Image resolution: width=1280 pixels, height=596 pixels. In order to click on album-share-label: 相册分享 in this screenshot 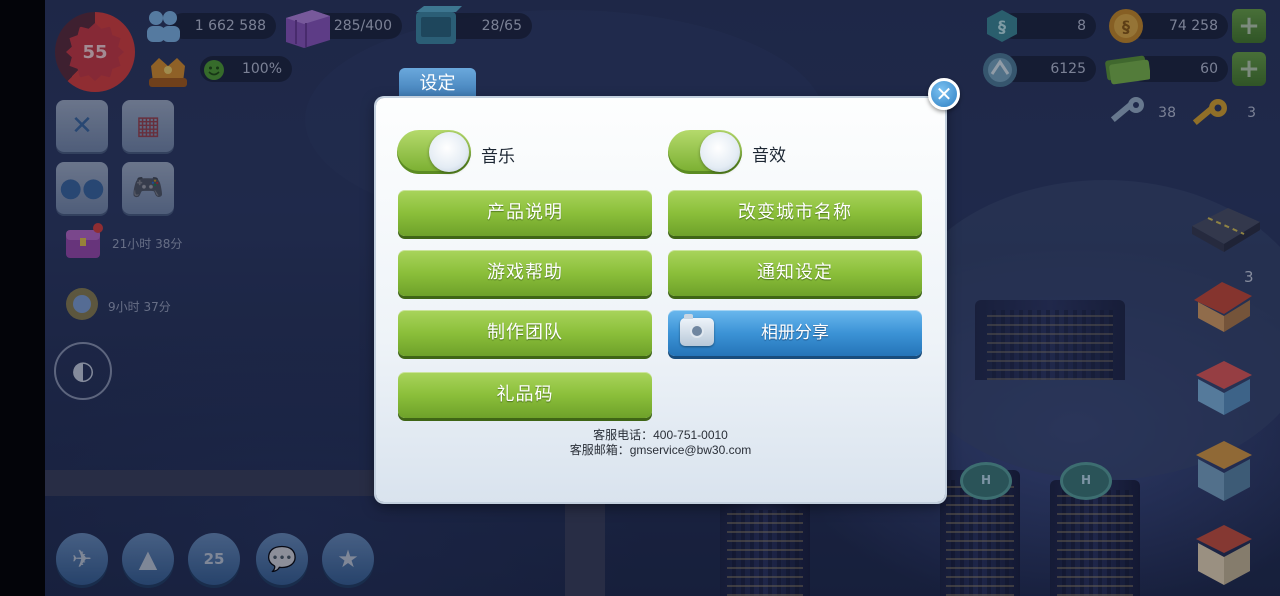, I will do `click(795, 333)`.